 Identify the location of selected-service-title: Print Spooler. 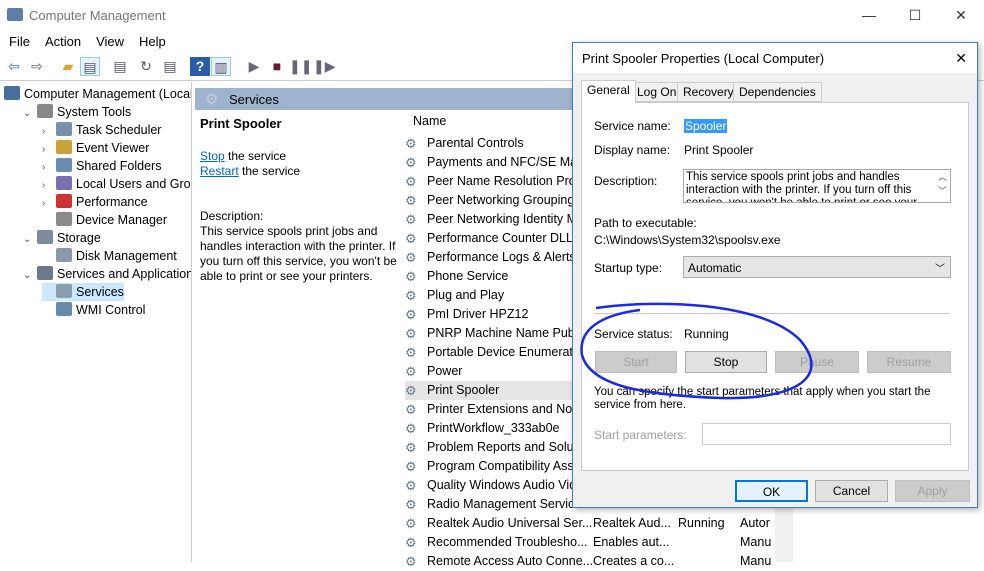
(241, 123).